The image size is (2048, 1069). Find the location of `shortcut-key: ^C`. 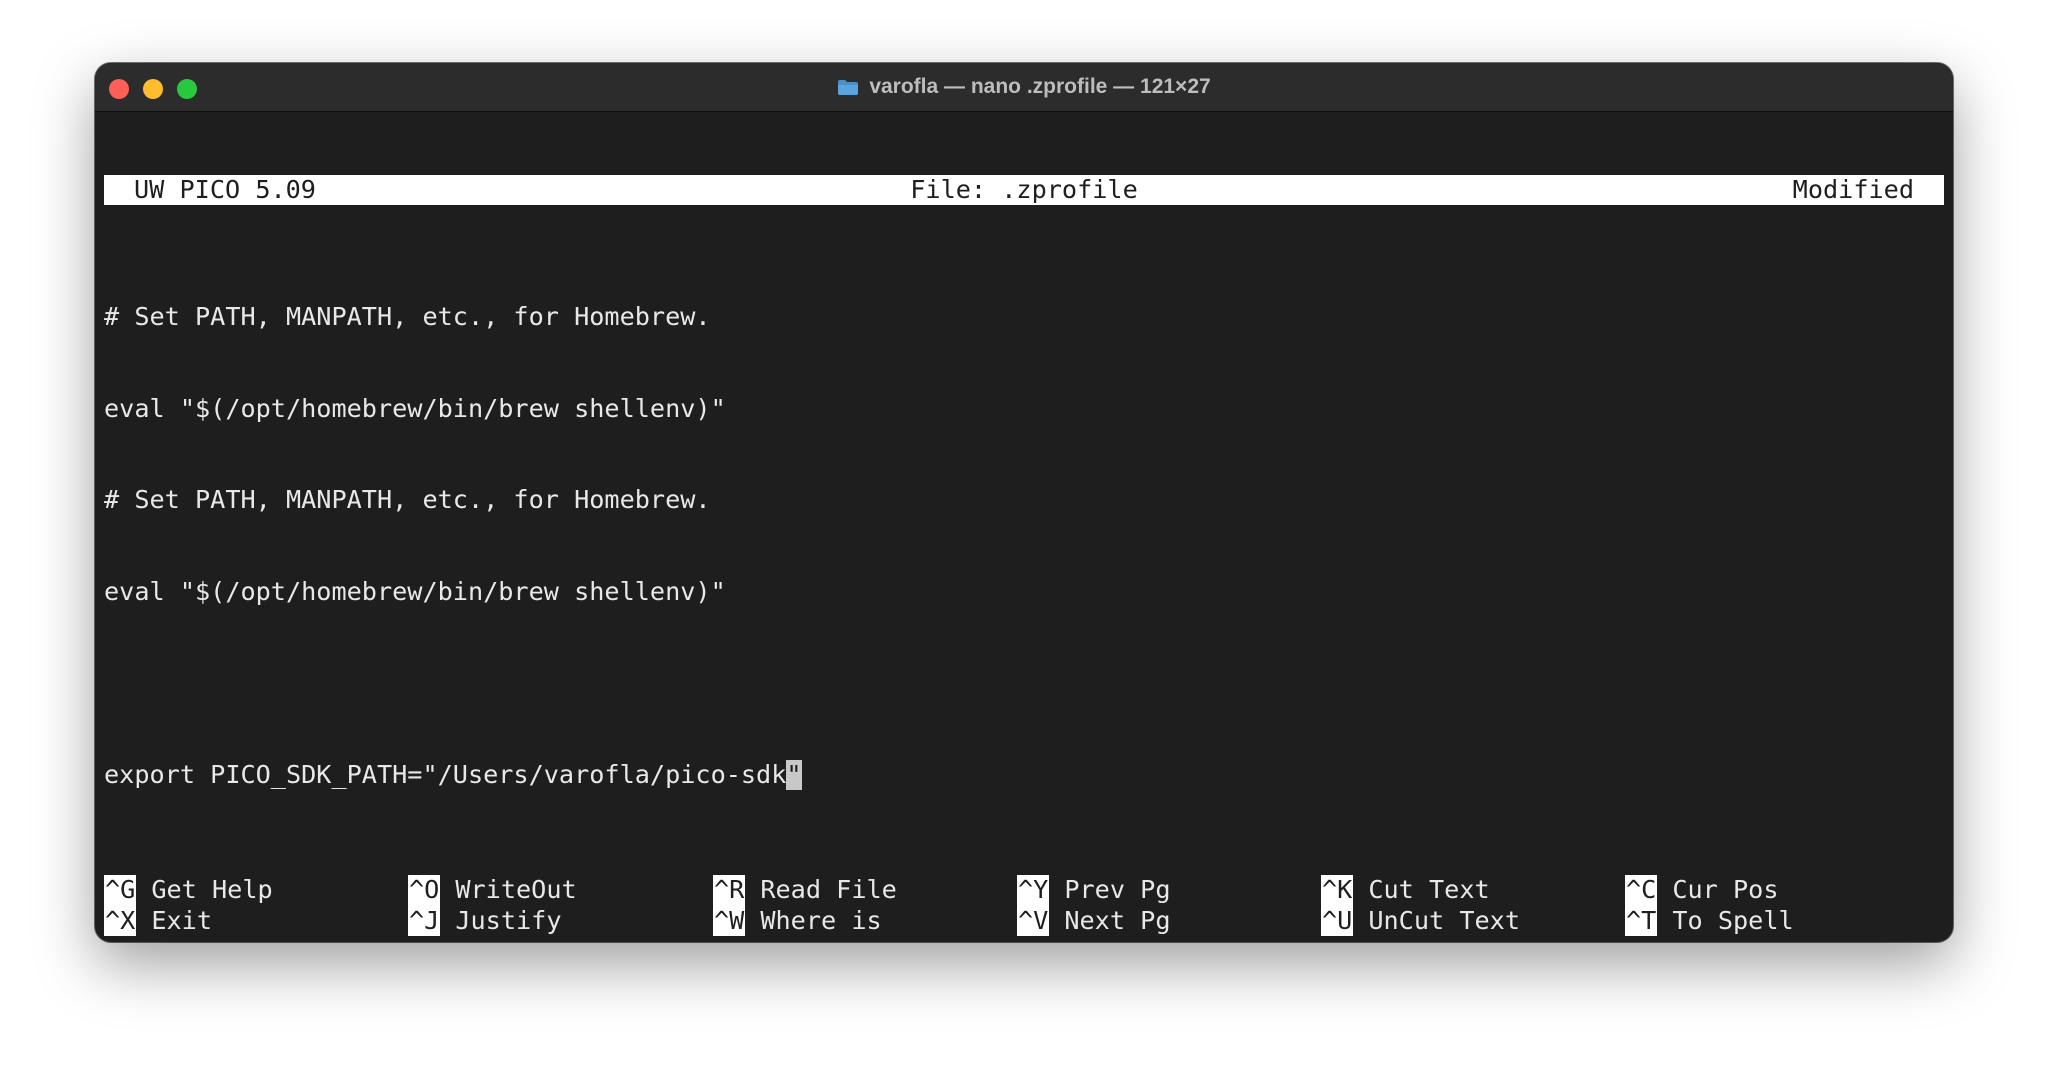

shortcut-key: ^C is located at coordinates (1641, 890).